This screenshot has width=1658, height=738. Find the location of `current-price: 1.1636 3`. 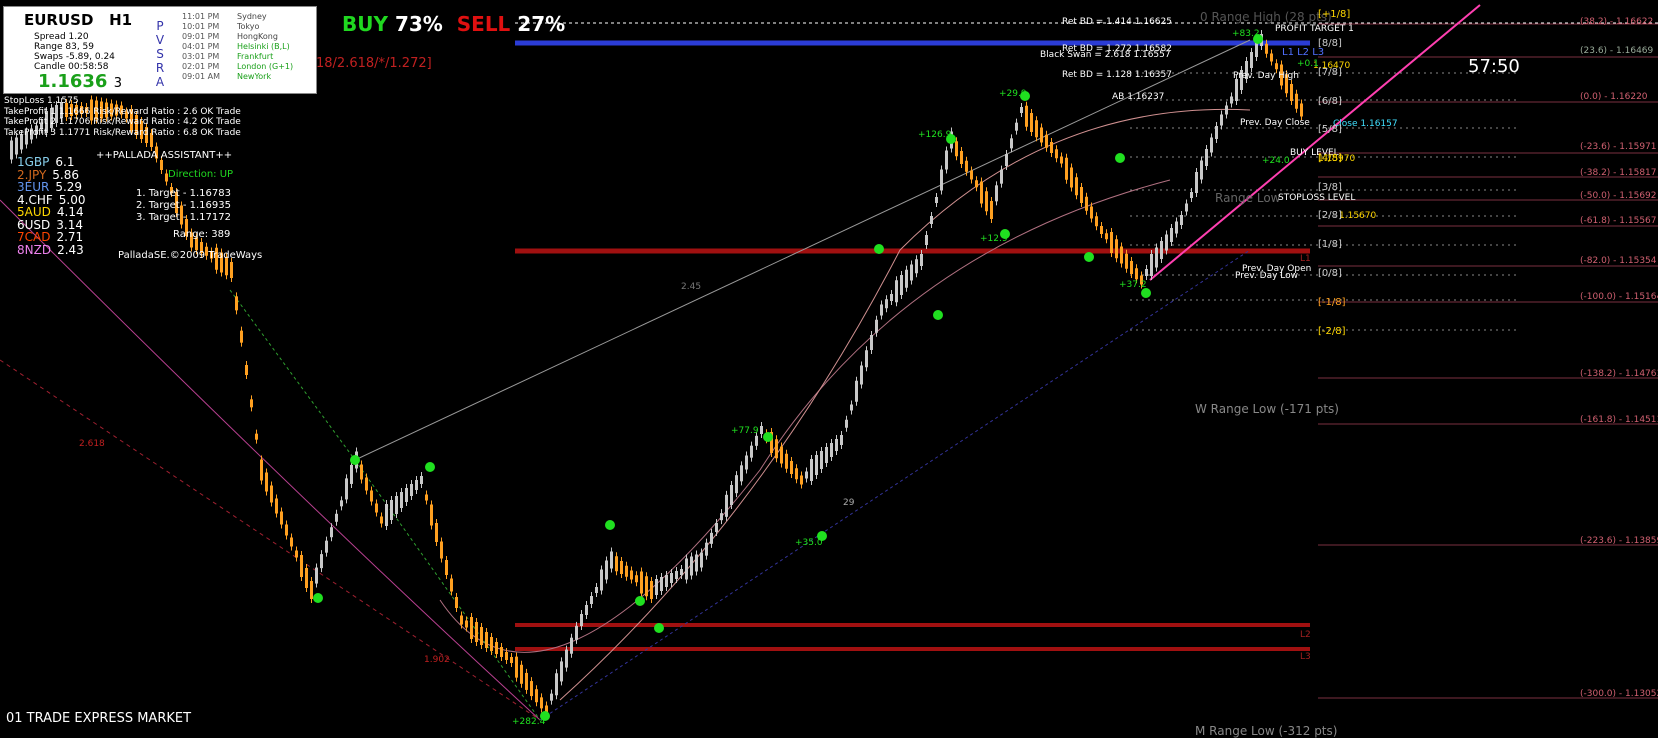

current-price: 1.1636 3 is located at coordinates (80, 81).